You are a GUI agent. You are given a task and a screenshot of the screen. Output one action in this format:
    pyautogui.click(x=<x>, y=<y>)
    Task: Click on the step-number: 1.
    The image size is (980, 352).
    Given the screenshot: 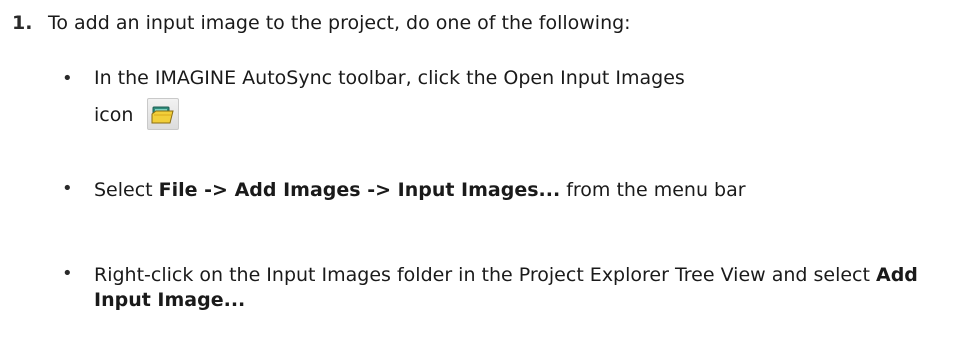 What is the action you would take?
    pyautogui.click(x=22, y=23)
    